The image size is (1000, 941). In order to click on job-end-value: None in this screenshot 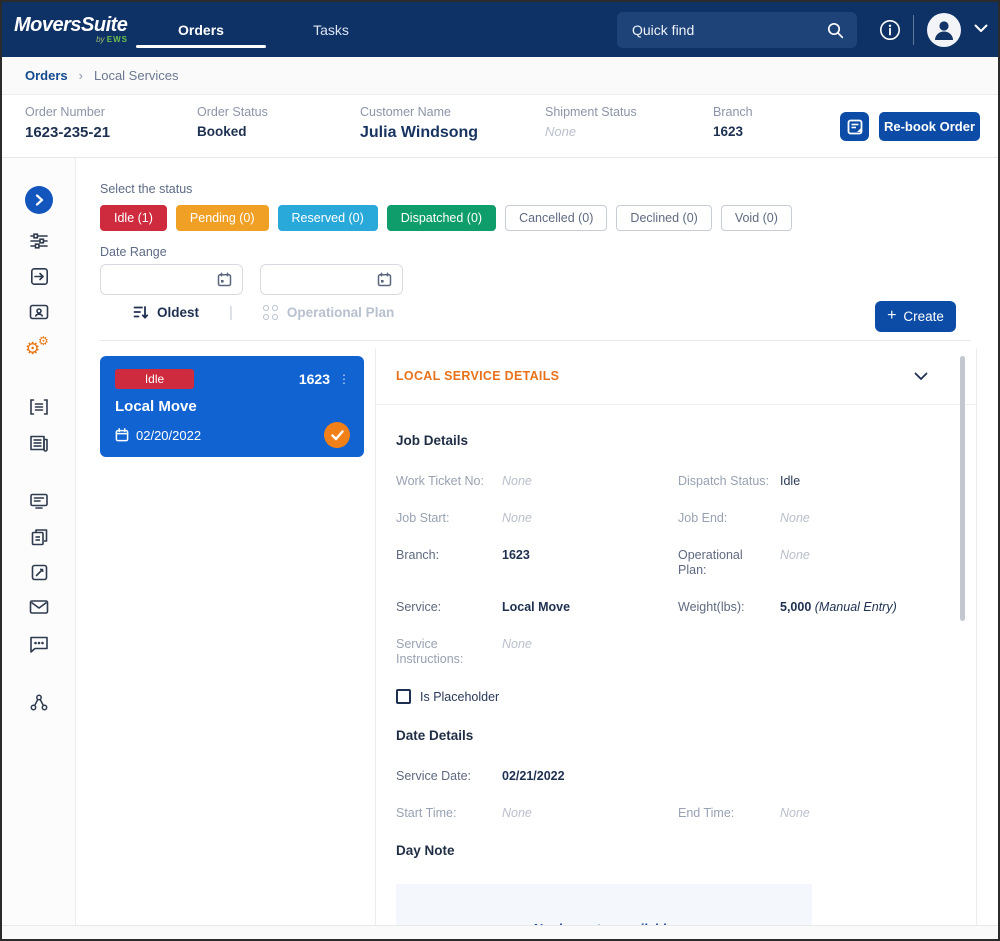, I will do `click(795, 518)`.